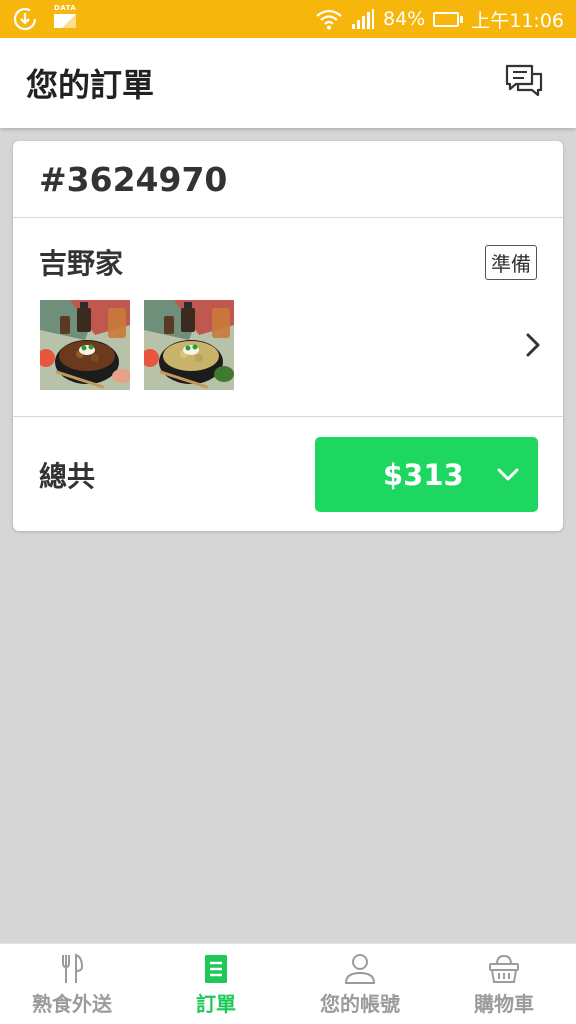  Describe the element at coordinates (90, 85) in the screenshot. I see `page-title: 您的訂單` at that location.